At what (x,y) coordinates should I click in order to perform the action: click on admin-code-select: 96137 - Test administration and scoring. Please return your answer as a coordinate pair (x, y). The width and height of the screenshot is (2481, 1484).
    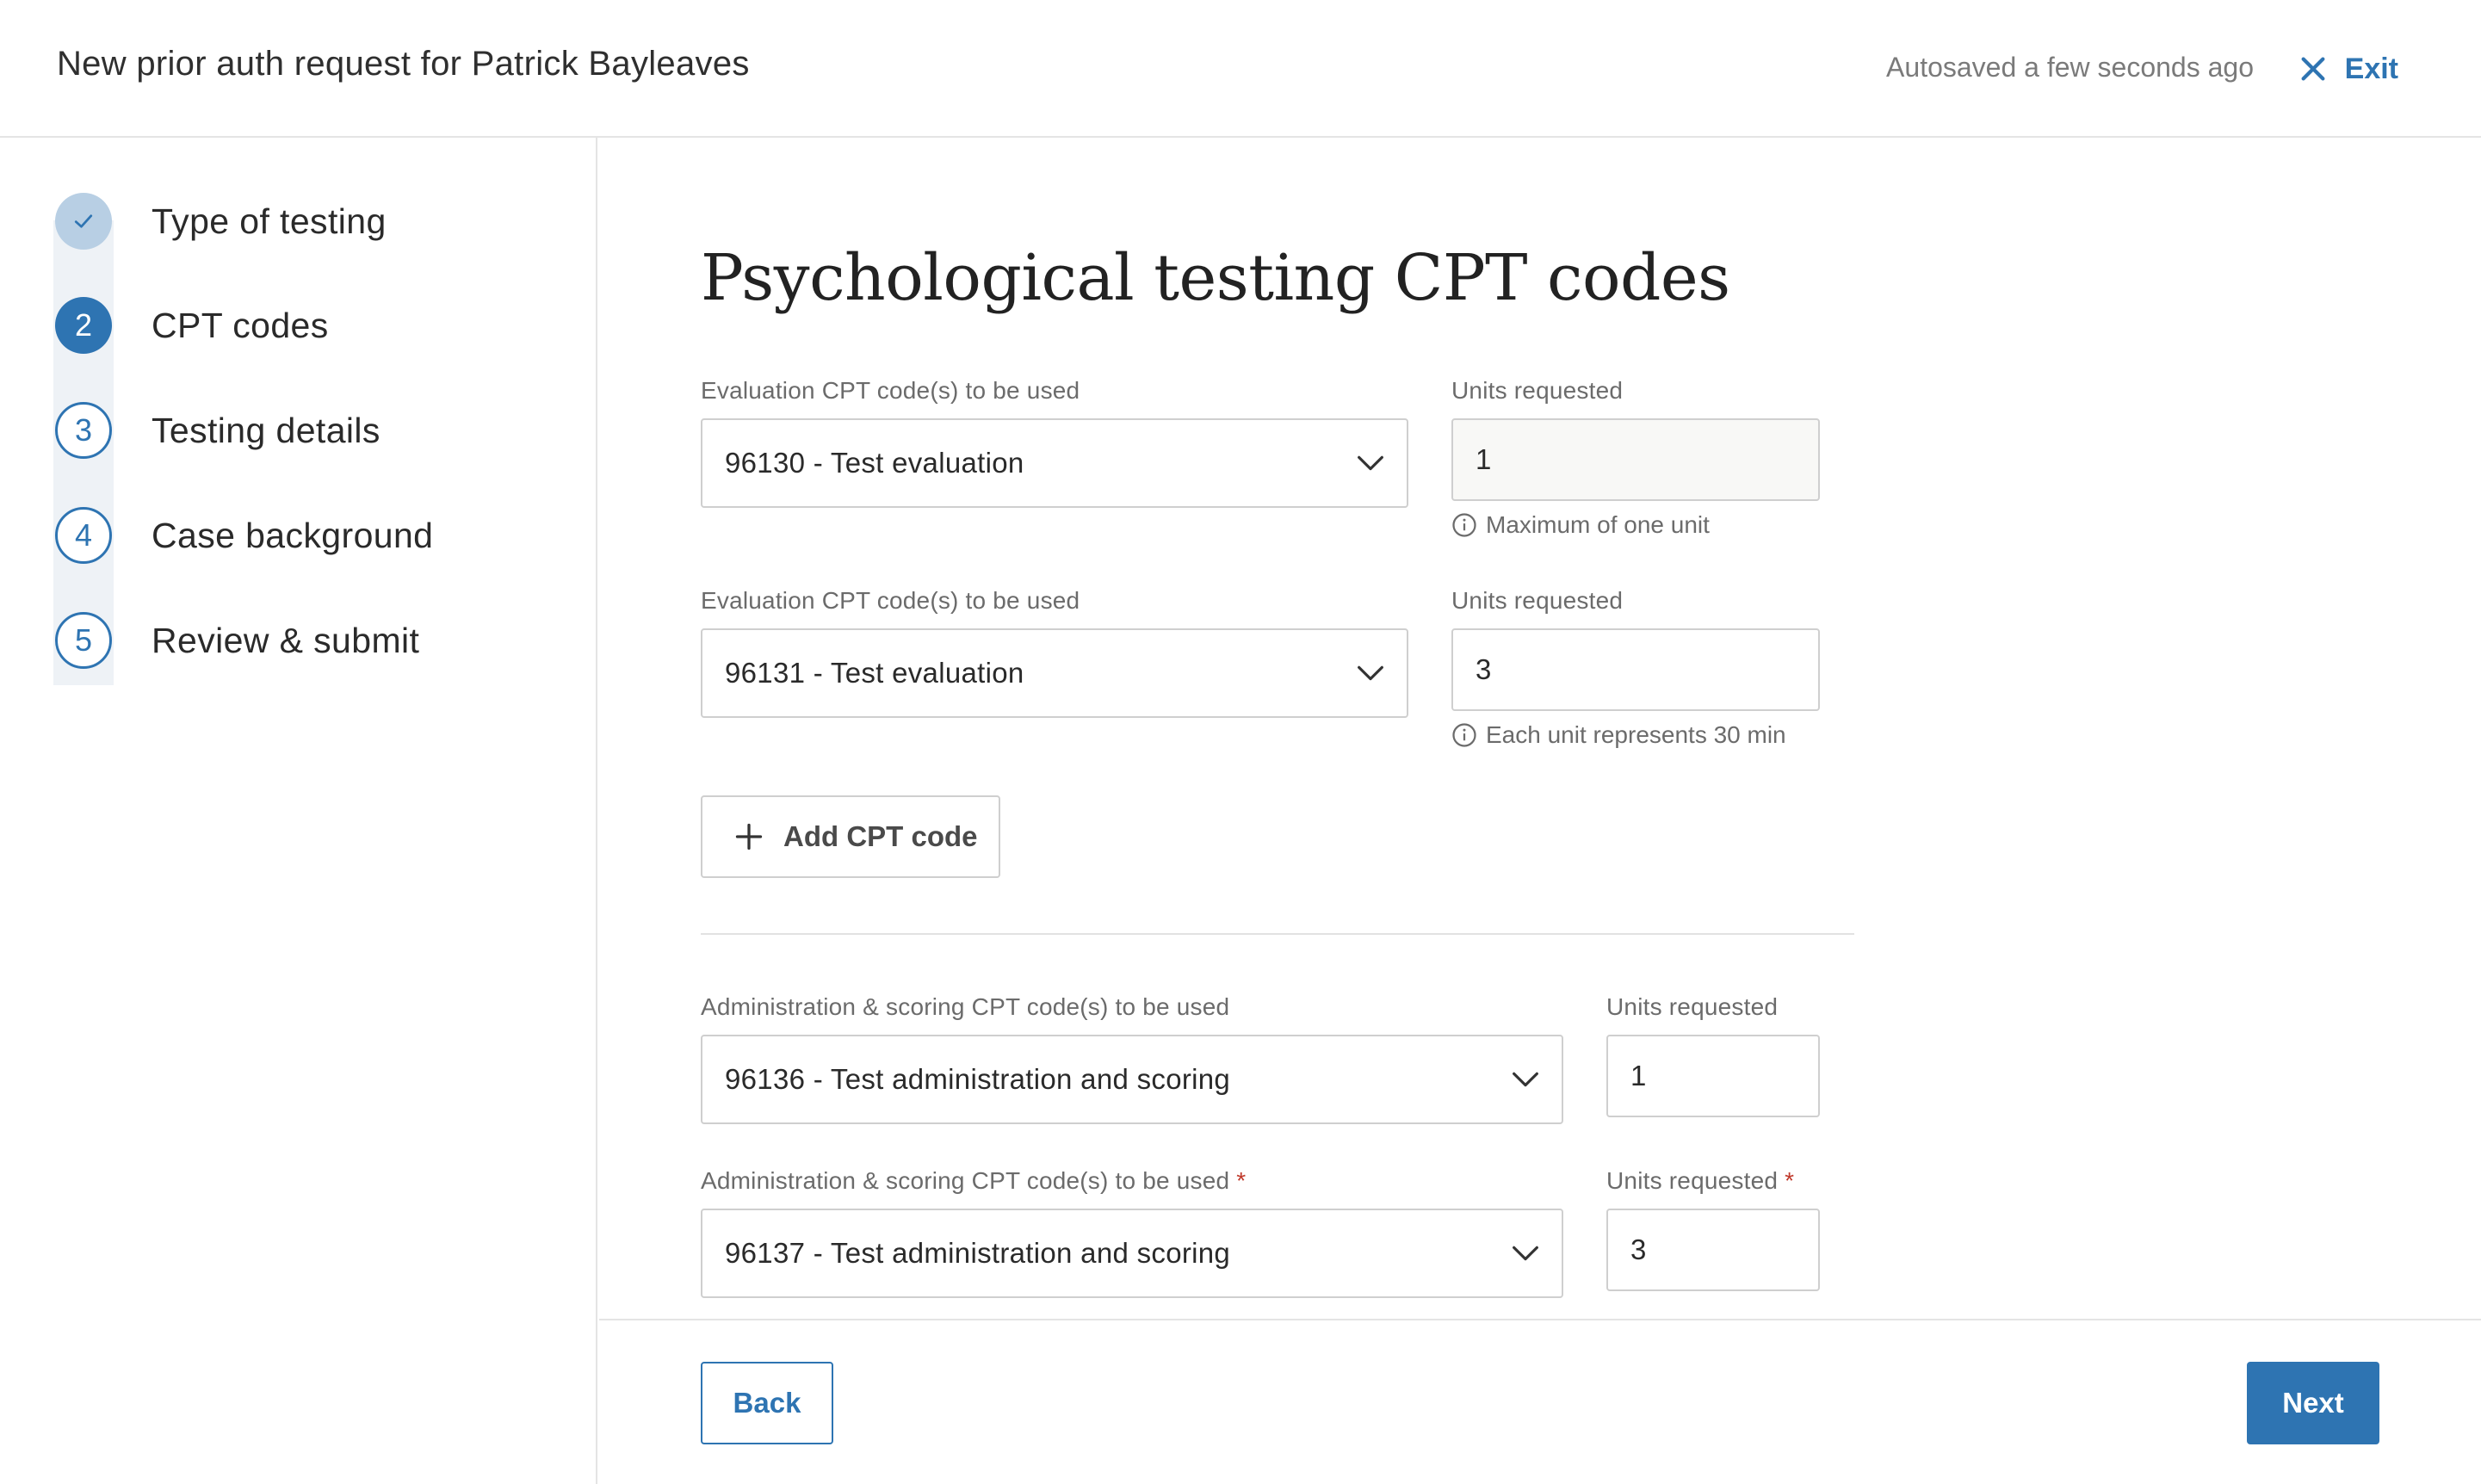
    Looking at the image, I should click on (1132, 1253).